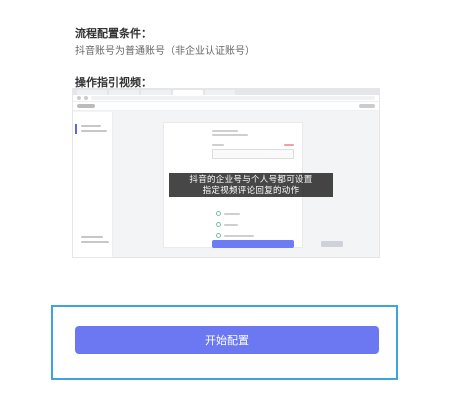 Image resolution: width=455 pixels, height=406 pixels. What do you see at coordinates (233, 98) in the screenshot?
I see `url-field` at bounding box center [233, 98].